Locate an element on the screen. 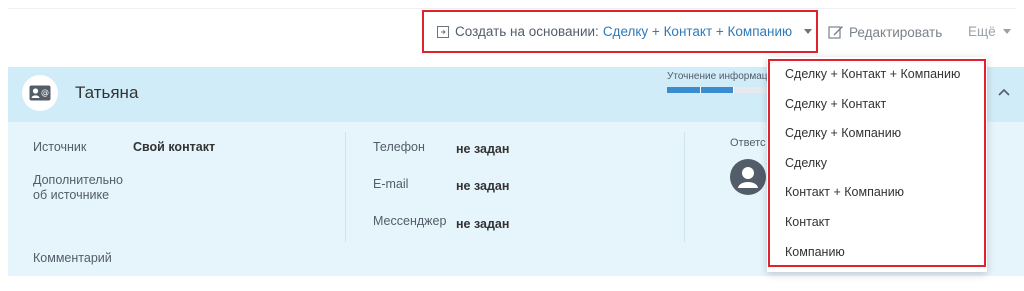 Image resolution: width=1024 pixels, height=291 pixels. field-label-source-details: Дополнительно об источнике is located at coordinates (78, 187).